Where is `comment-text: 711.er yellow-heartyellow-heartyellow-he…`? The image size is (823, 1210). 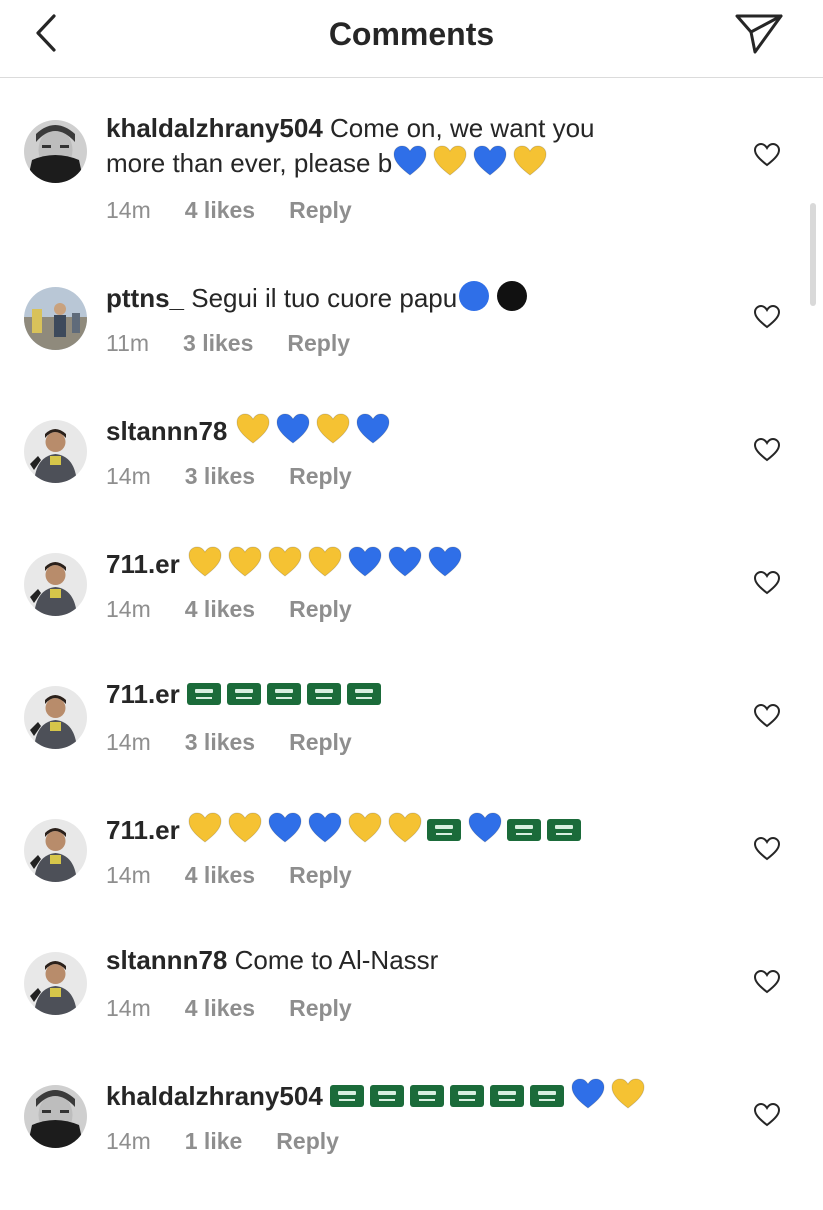 comment-text: 711.er yellow-heartyellow-heartyellow-he… is located at coordinates (426, 562).